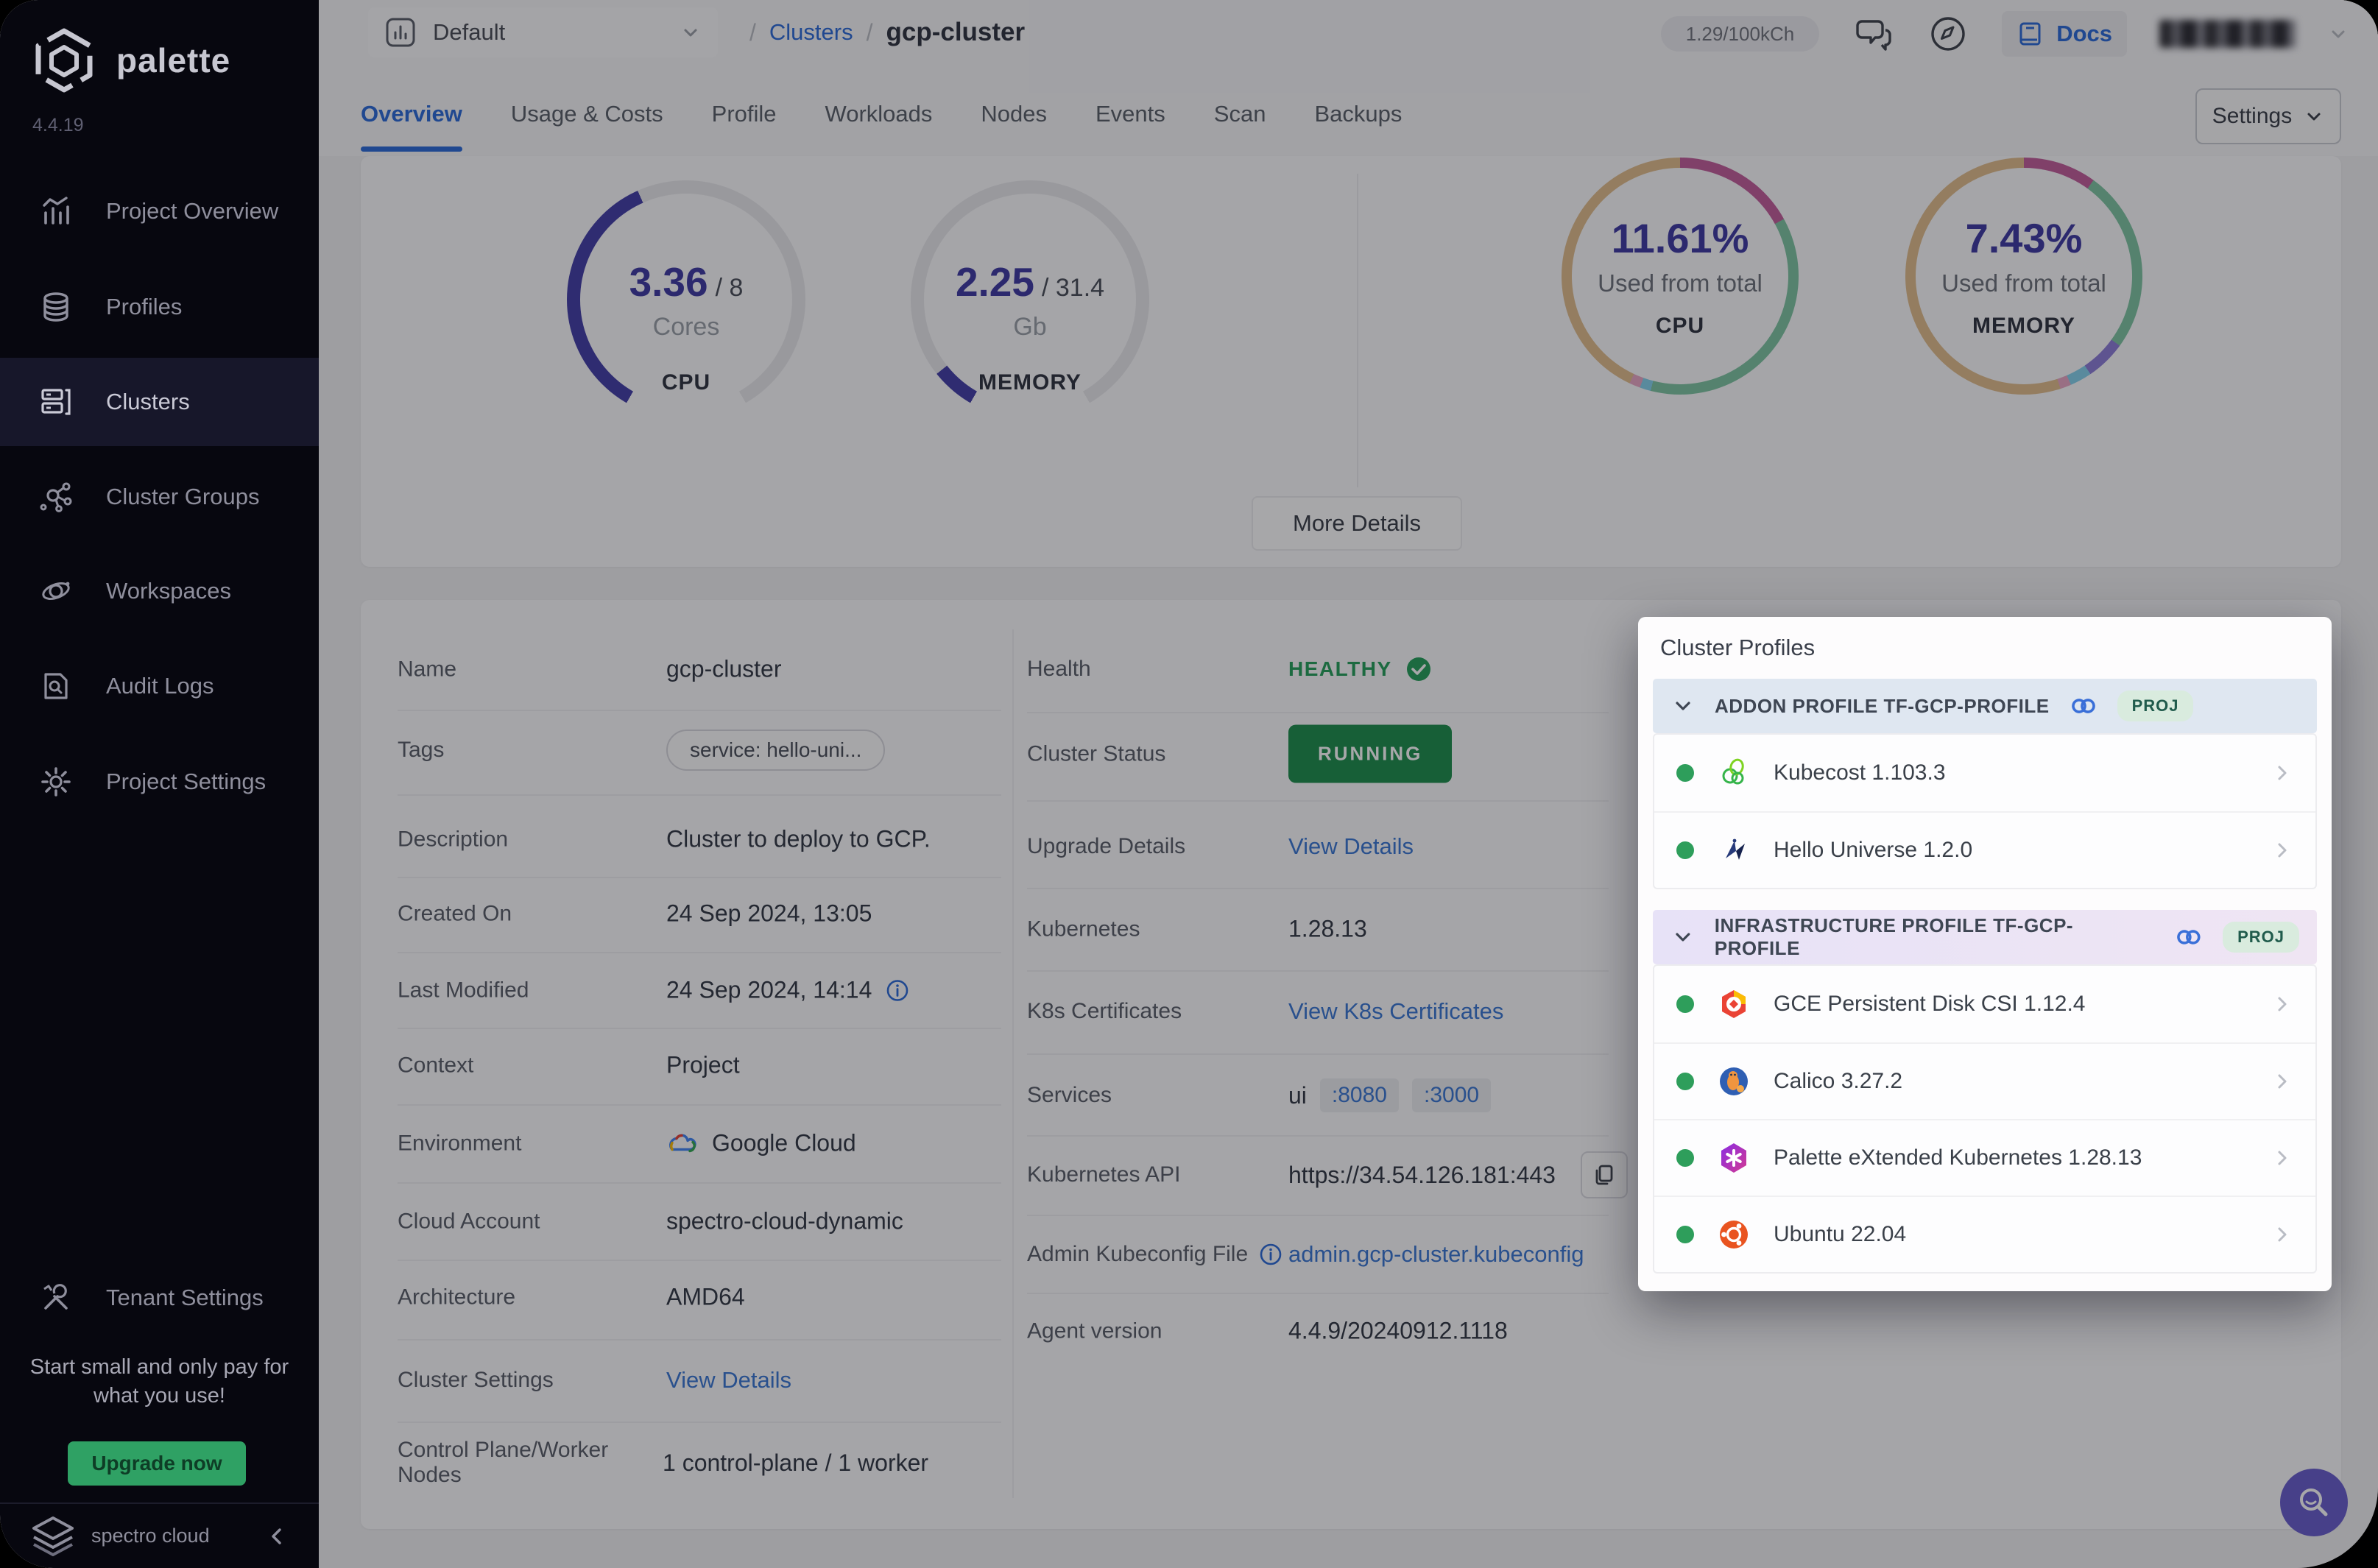  What do you see at coordinates (1860, 772) in the screenshot?
I see `profile-item-name: Kubecost 1.103.3` at bounding box center [1860, 772].